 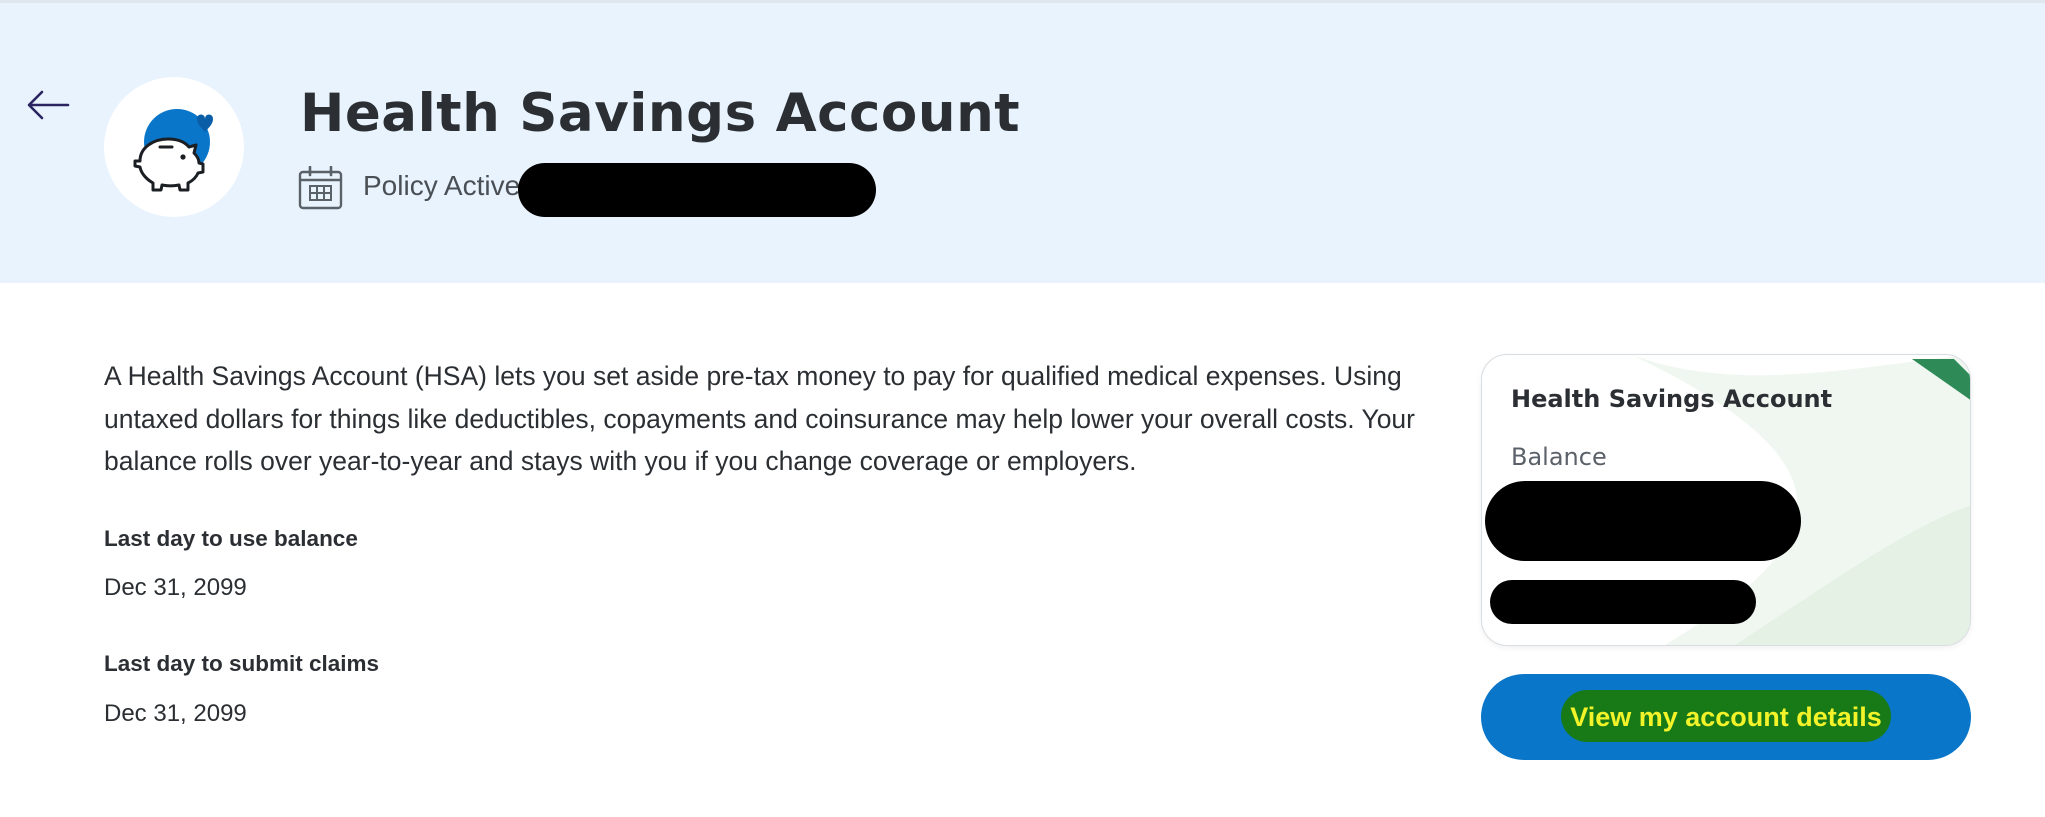 I want to click on use-balance-label: Last day to use balance, so click(x=231, y=538).